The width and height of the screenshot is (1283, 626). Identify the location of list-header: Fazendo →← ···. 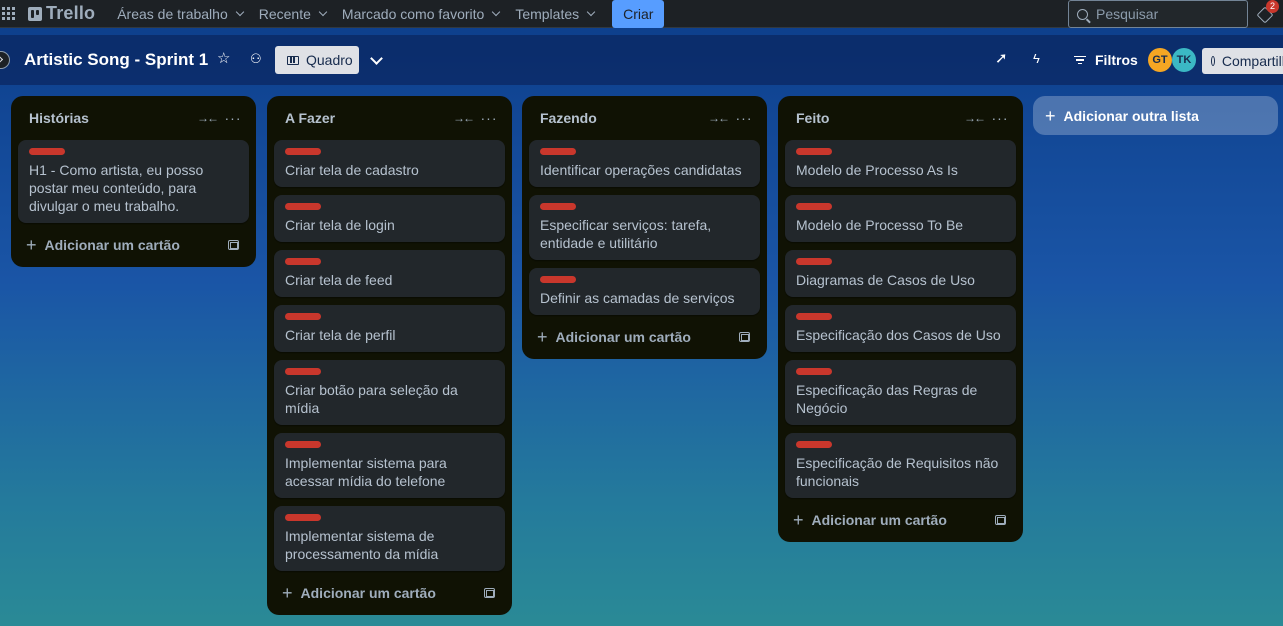
(644, 118).